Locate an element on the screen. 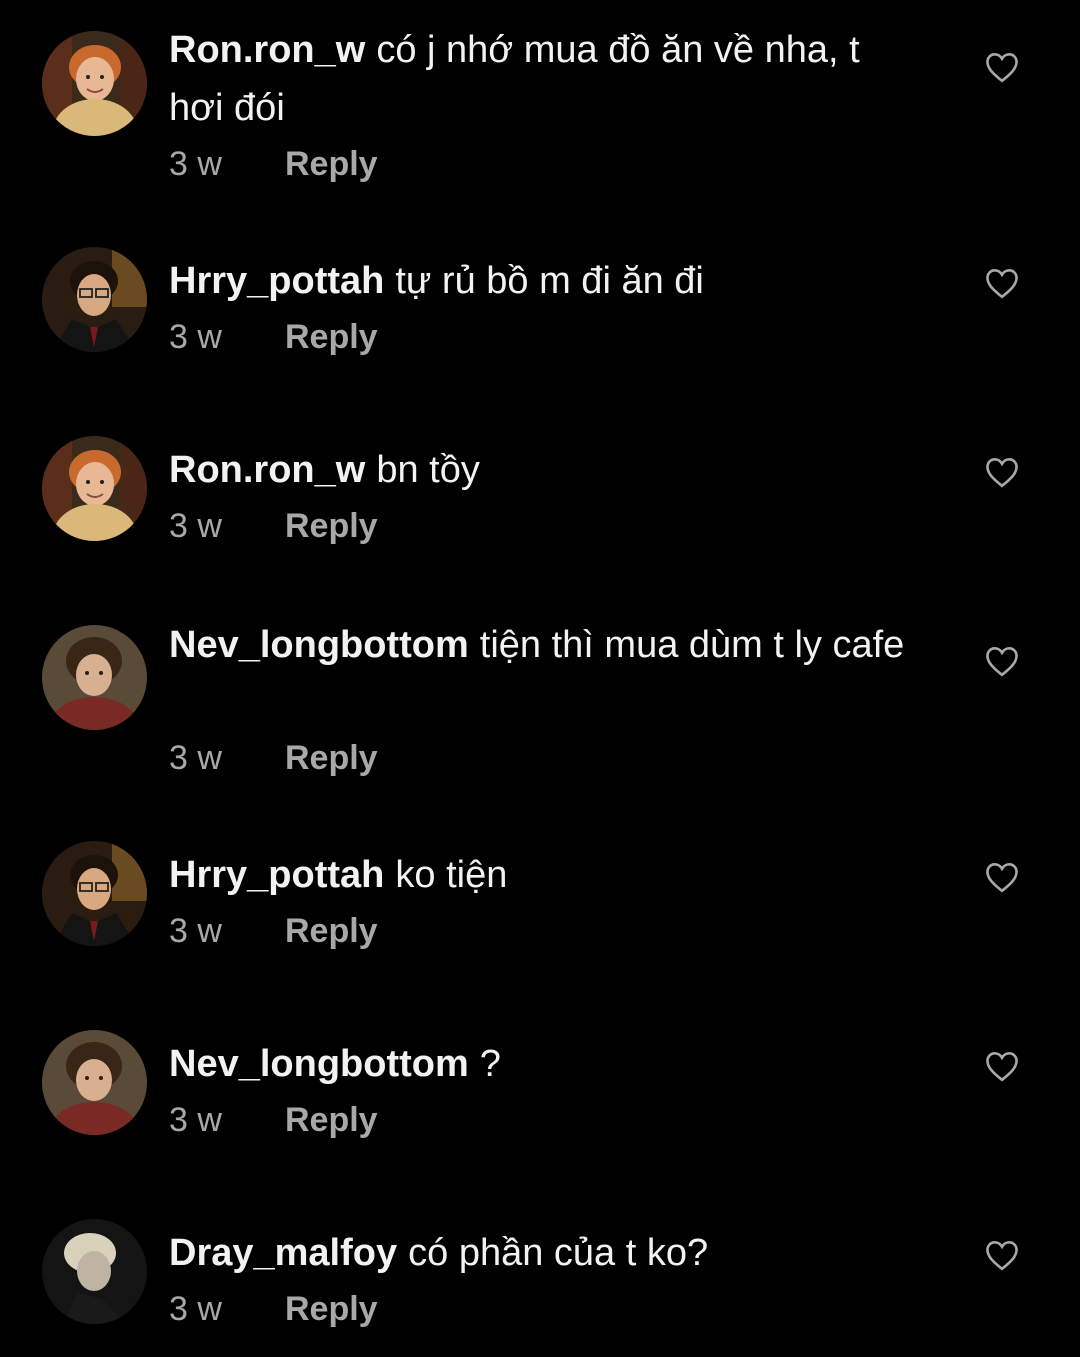 Image resolution: width=1080 pixels, height=1357 pixels. comment-text: Ron.ron_w bn tồy is located at coordinates (539, 470).